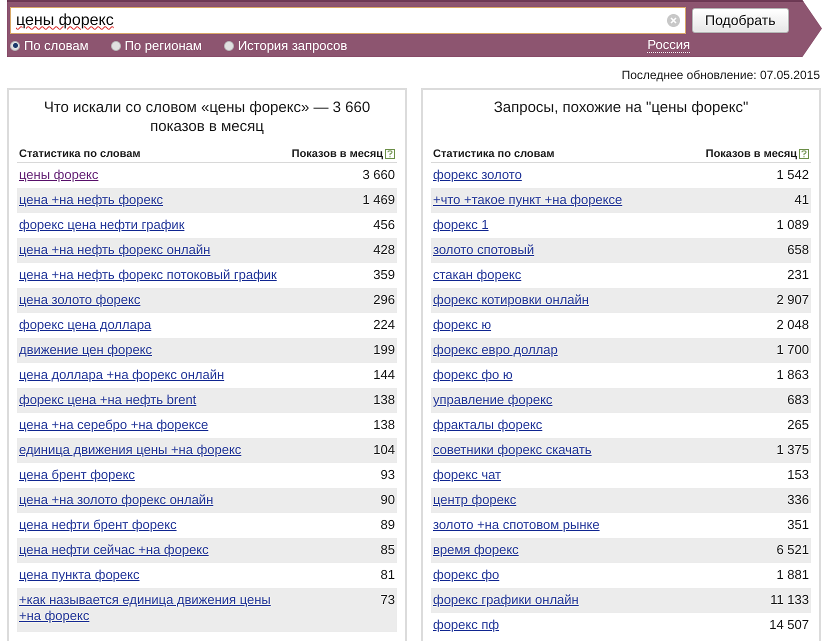 Image resolution: width=836 pixels, height=641 pixels. I want to click on count-cell: 231, so click(798, 275).